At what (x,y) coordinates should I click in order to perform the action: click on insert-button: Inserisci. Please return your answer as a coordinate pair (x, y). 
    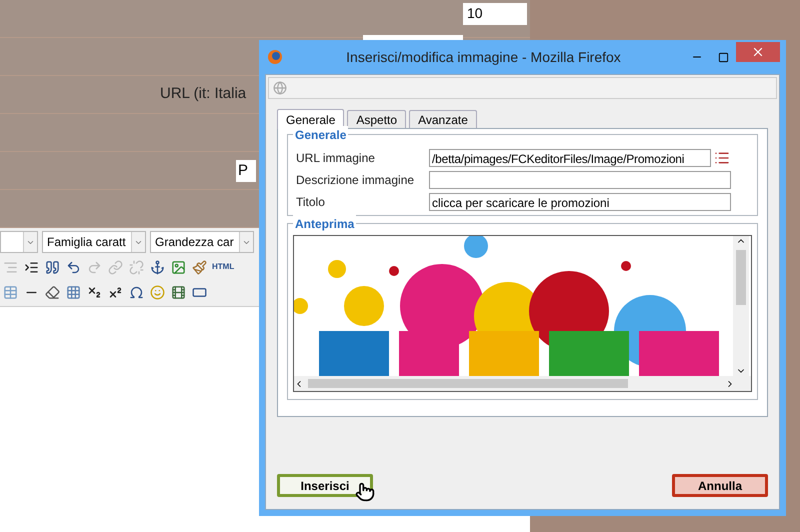
    Looking at the image, I should click on (325, 485).